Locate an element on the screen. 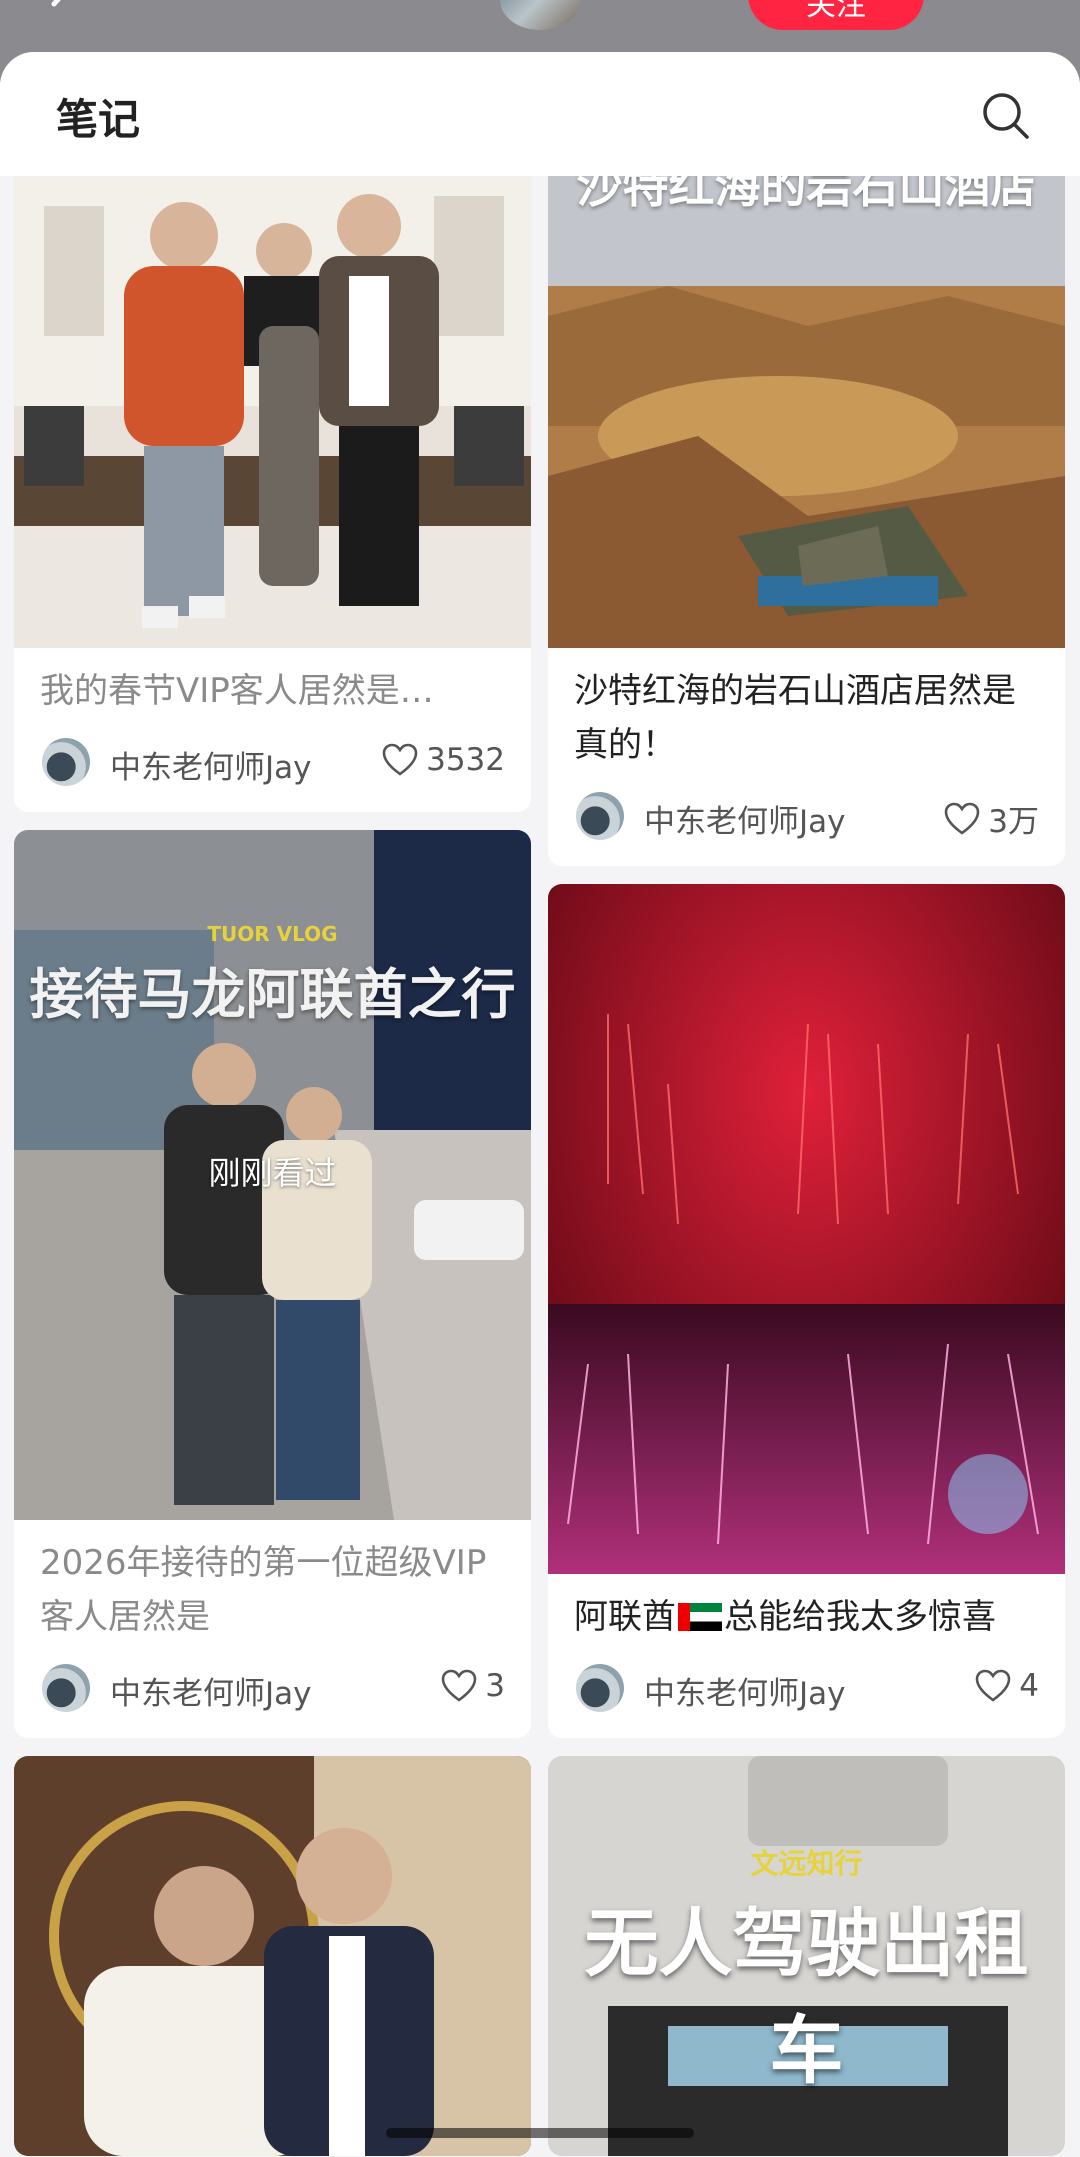 The height and width of the screenshot is (2157, 1080). note-card: 我的春节VIP客人居然是… 中东老何师Jay 3532 is located at coordinates (272, 494).